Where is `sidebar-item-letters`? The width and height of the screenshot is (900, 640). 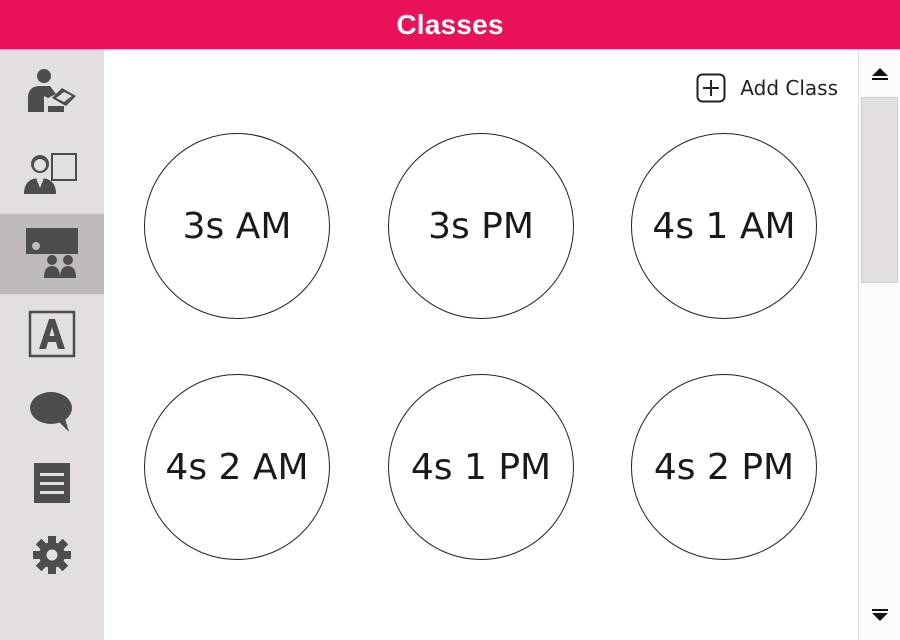
sidebar-item-letters is located at coordinates (52, 334).